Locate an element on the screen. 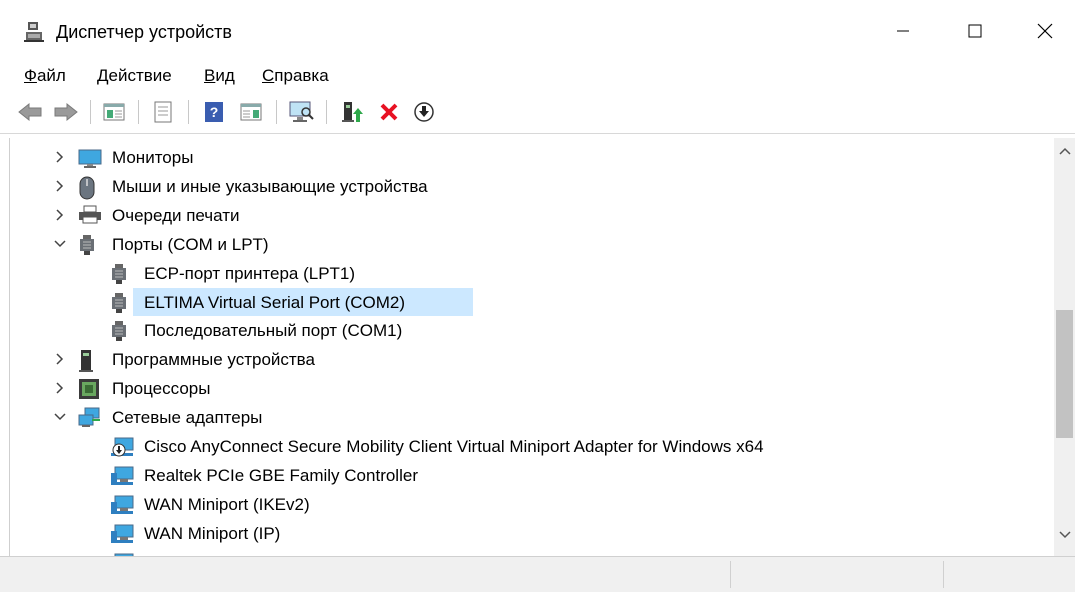 The image size is (1075, 592). tree-category-item: Мониторы is located at coordinates (530, 157).